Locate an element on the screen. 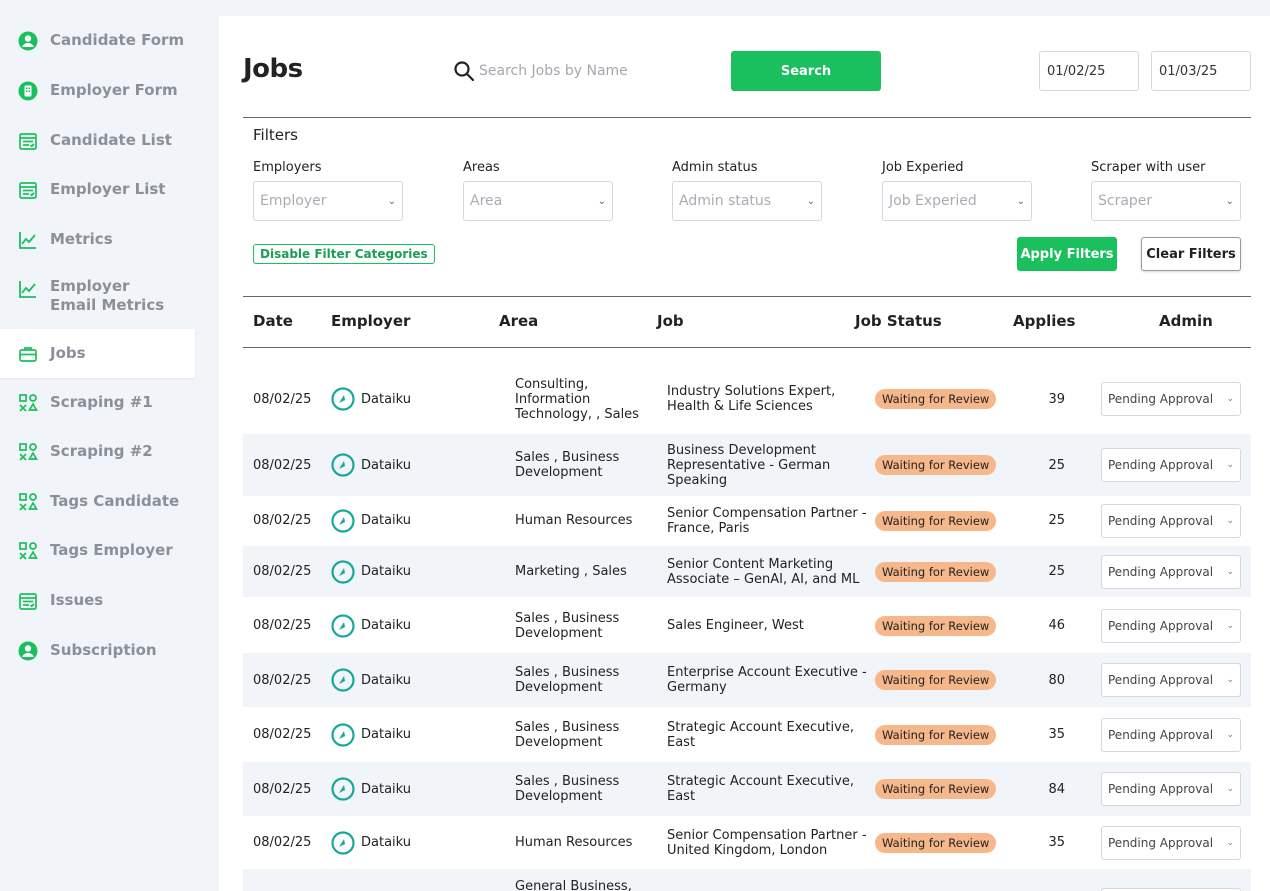 The width and height of the screenshot is (1270, 891). column-header-admin: Admin is located at coordinates (1186, 321).